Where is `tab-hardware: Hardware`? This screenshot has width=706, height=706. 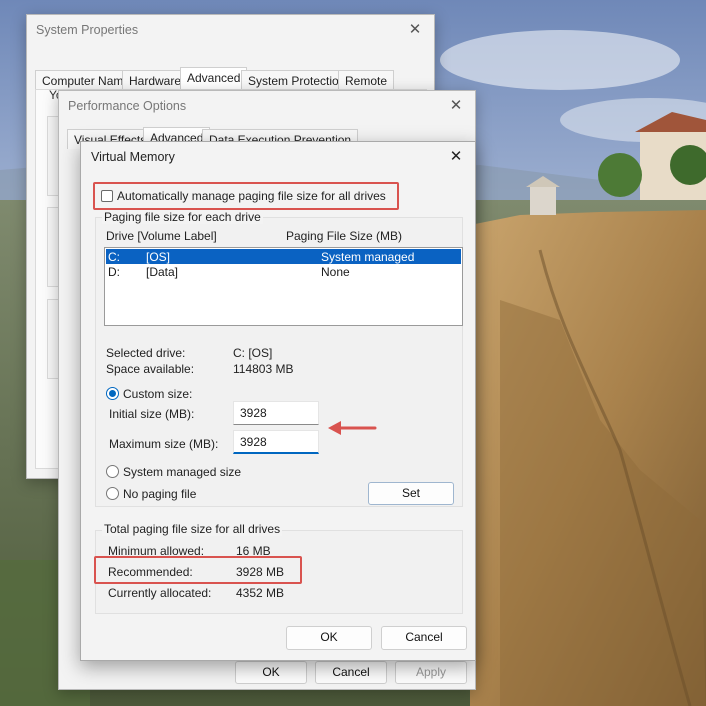
tab-hardware: Hardware is located at coordinates (155, 80).